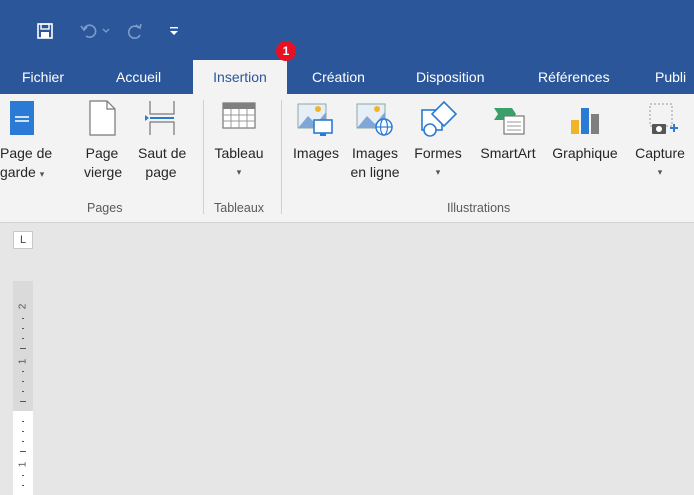 The height and width of the screenshot is (495, 694). Describe the element at coordinates (670, 77) in the screenshot. I see `tab-publipostage: Publi` at that location.